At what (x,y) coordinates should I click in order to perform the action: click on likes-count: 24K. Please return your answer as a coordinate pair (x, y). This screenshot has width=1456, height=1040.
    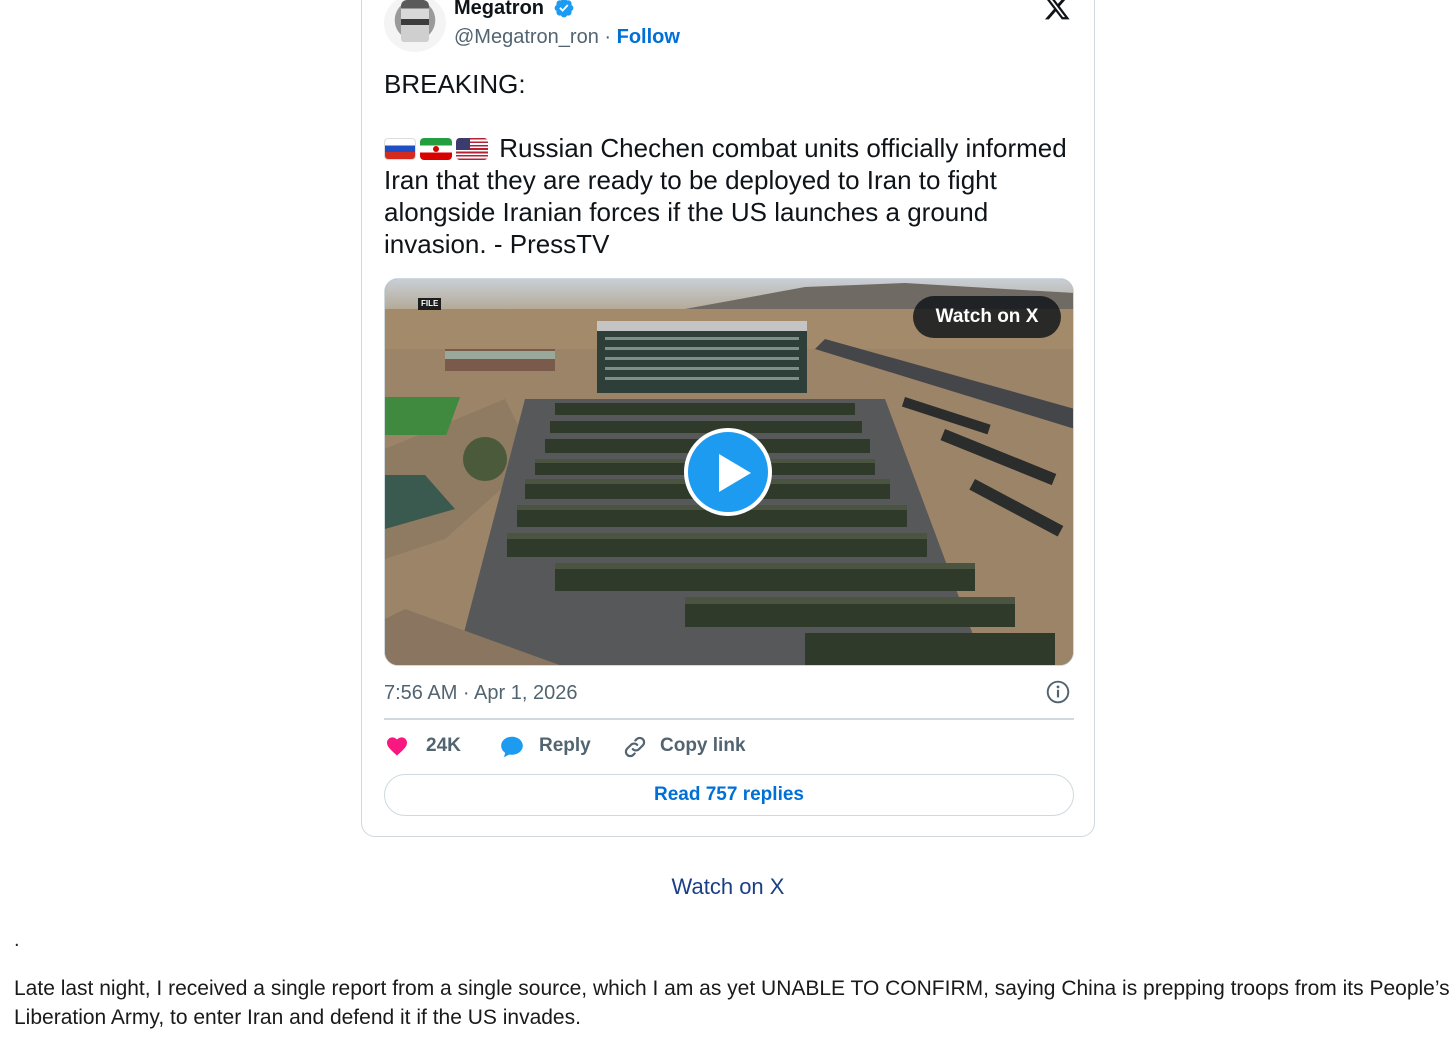
    Looking at the image, I should click on (443, 745).